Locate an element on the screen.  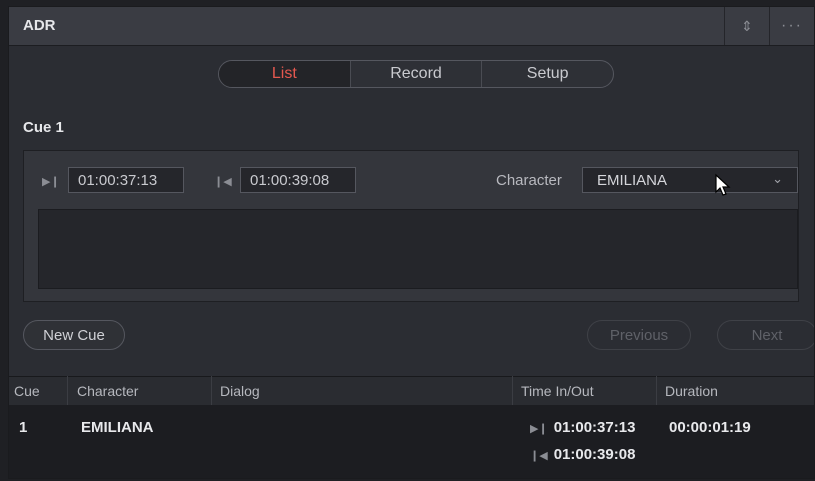
column-header-character: Character is located at coordinates (107, 391).